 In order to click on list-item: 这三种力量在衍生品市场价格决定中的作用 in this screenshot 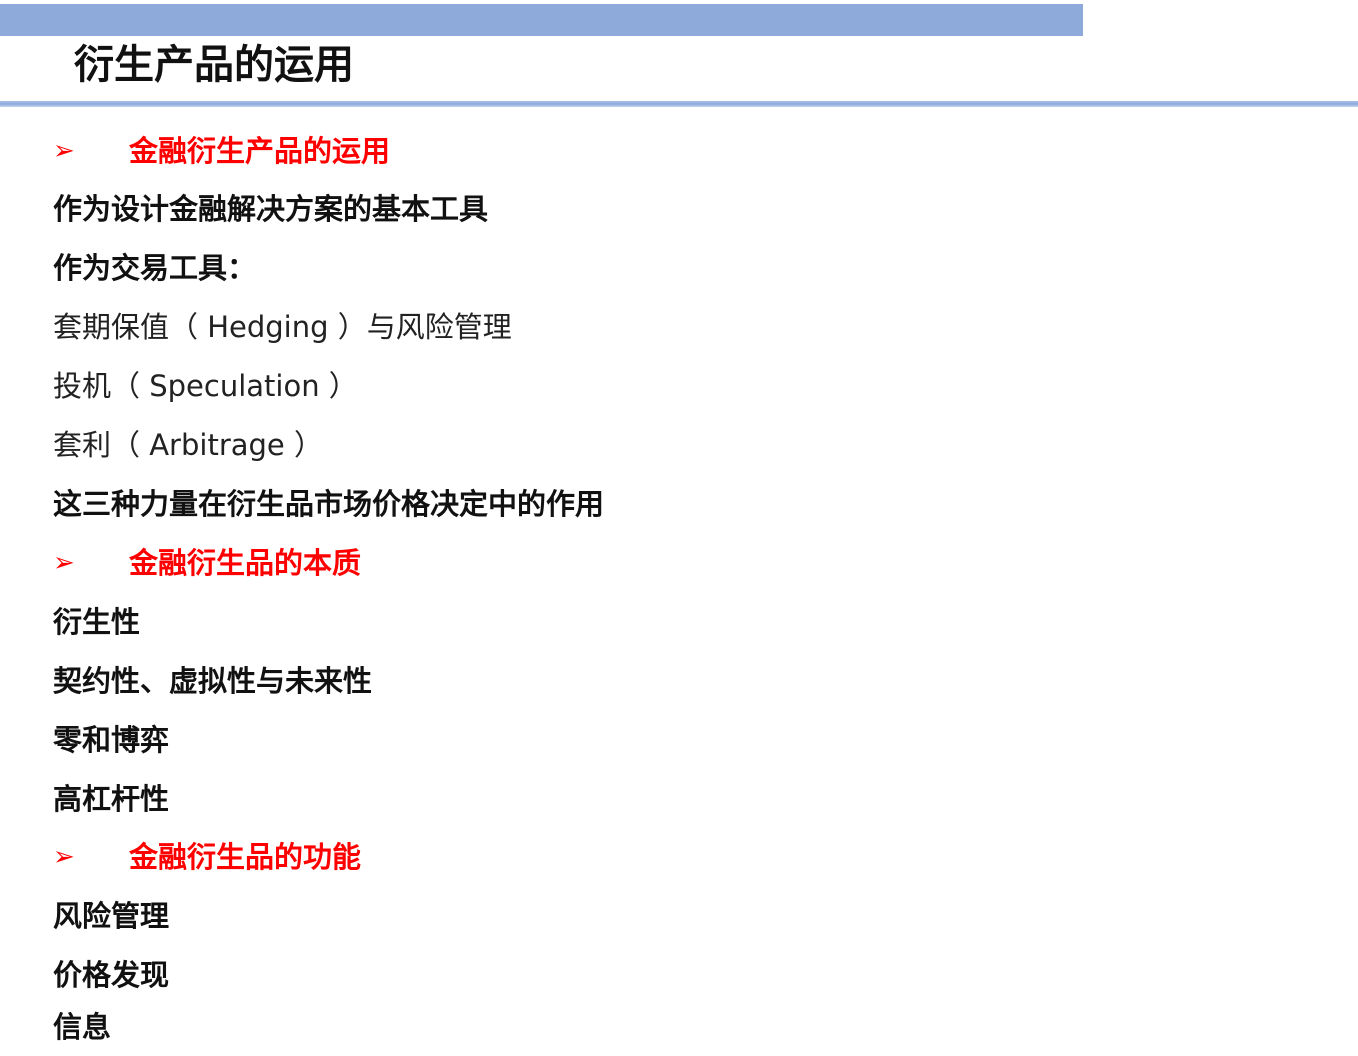, I will do `click(329, 504)`.